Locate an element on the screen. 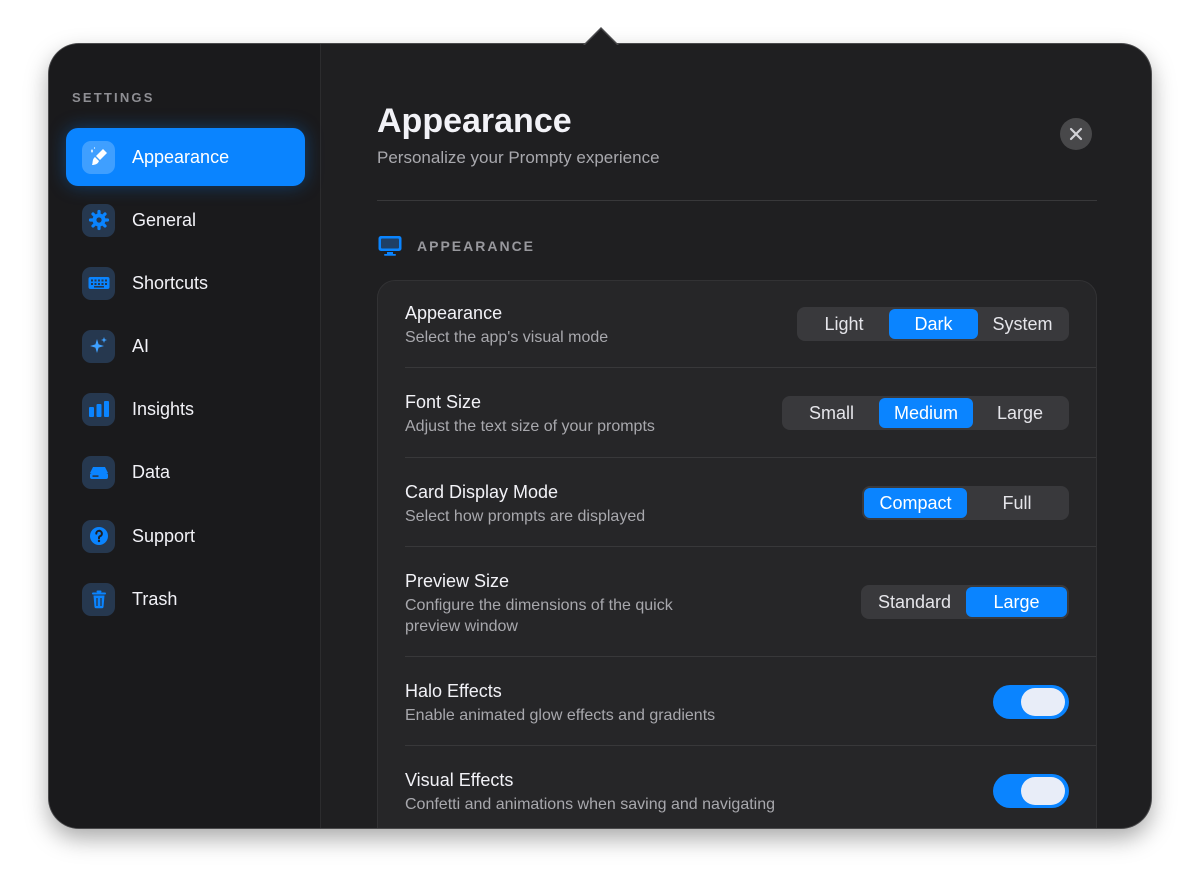  visual-effects-toggle is located at coordinates (1031, 791).